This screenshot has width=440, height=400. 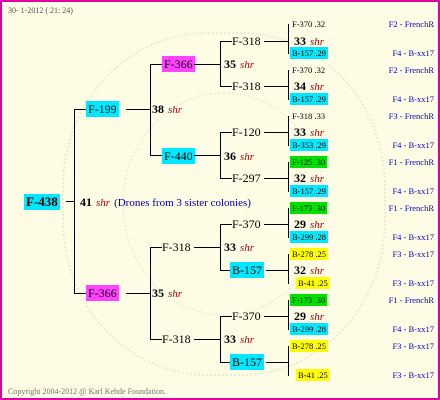 What do you see at coordinates (413, 99) in the screenshot?
I see `right-3: F4 - B-xx17` at bounding box center [413, 99].